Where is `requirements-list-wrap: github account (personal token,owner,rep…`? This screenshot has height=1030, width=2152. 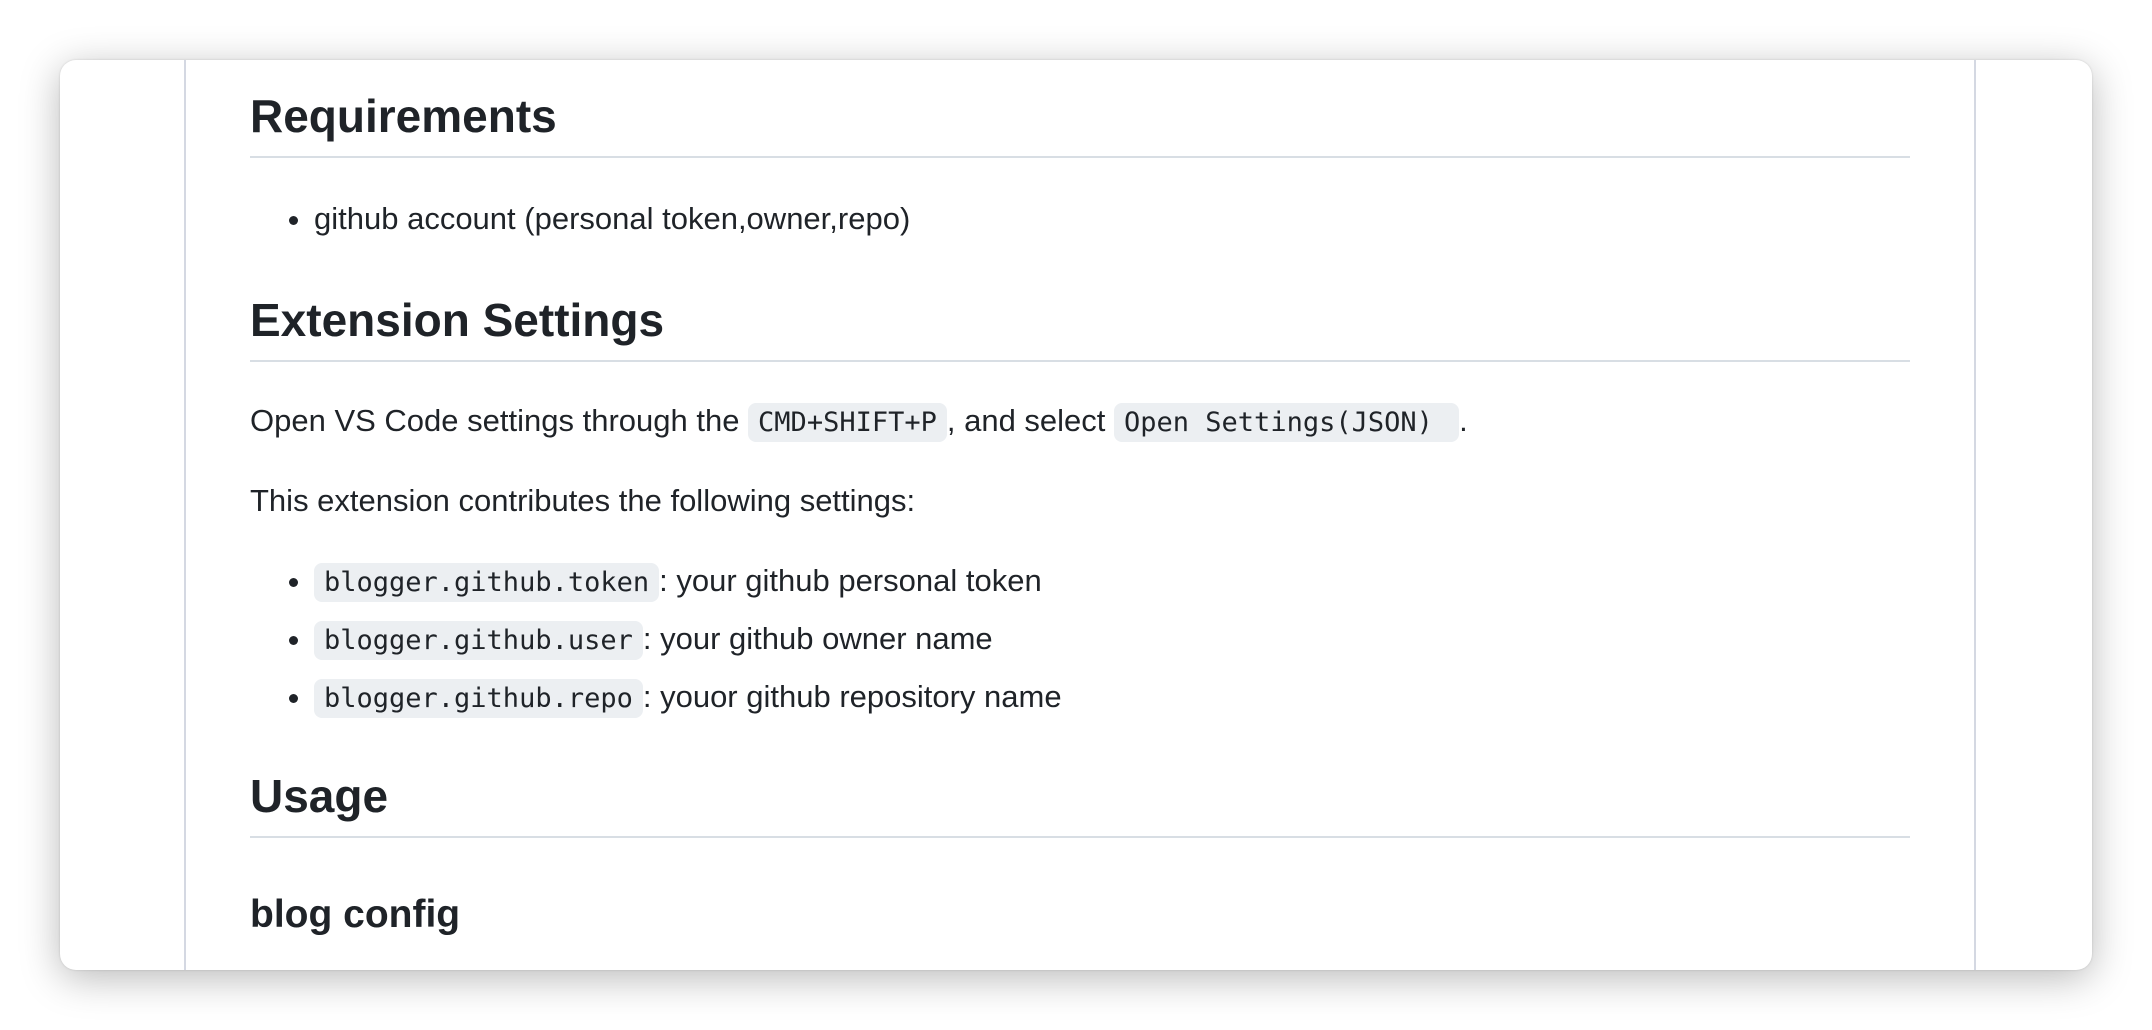
requirements-list-wrap: github account (personal token,owner,rep… is located at coordinates (1080, 224).